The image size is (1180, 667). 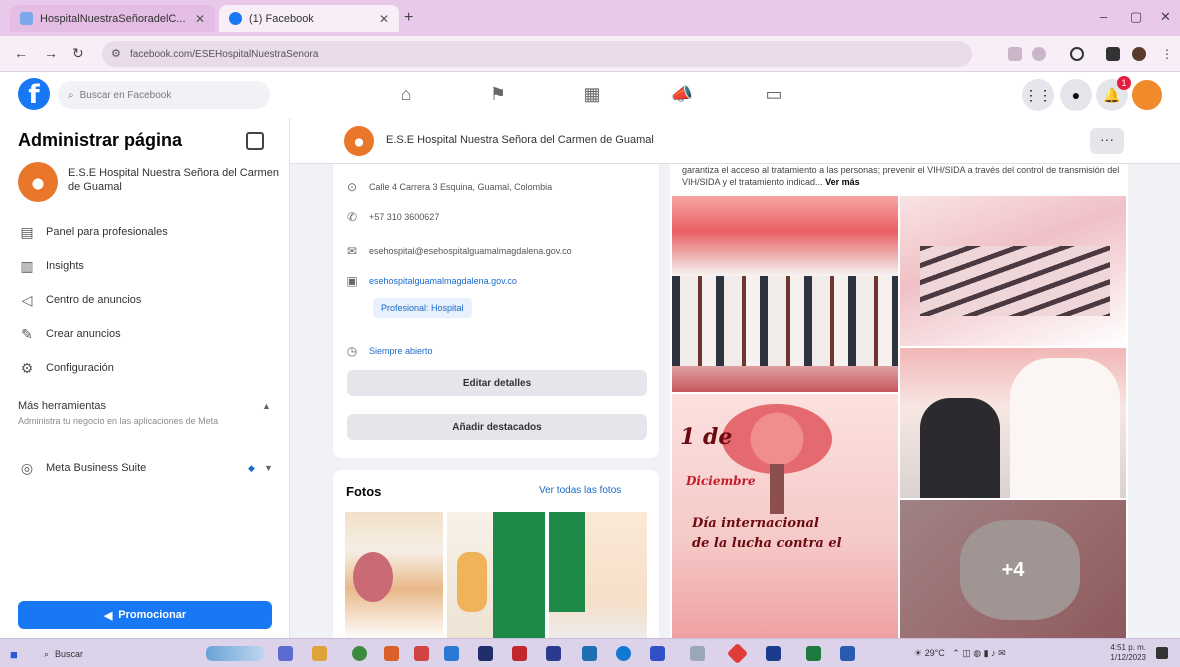 What do you see at coordinates (145, 368) in the screenshot?
I see `sidebar-item-settings: ⚙ Configuración` at bounding box center [145, 368].